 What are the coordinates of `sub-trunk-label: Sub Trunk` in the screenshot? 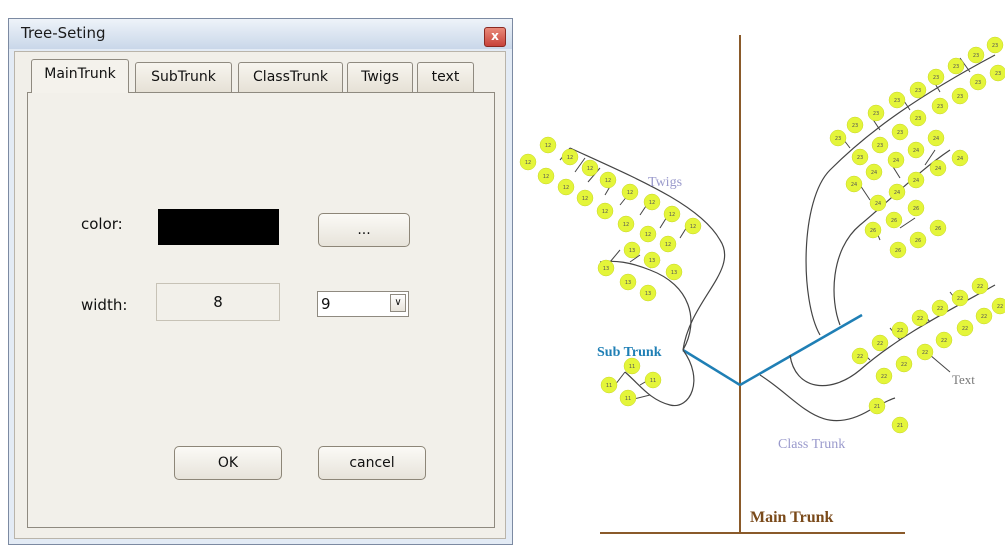 It's located at (629, 352).